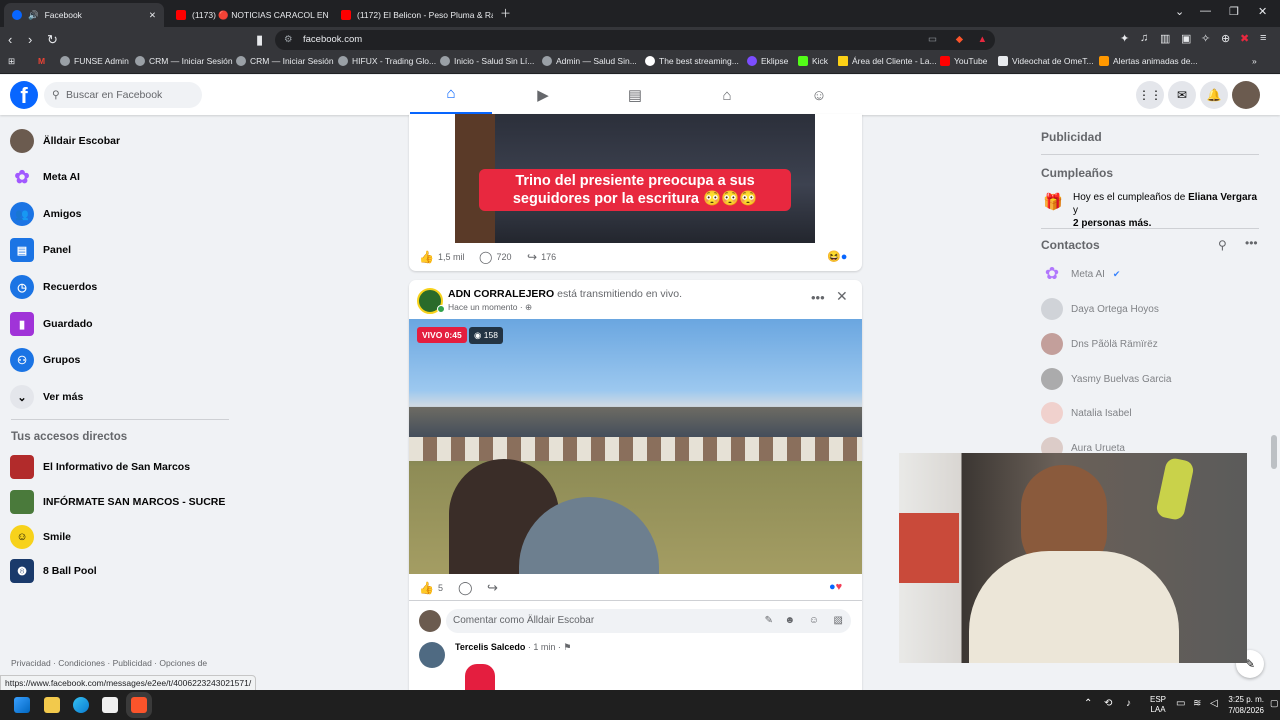 The width and height of the screenshot is (1280, 720). Describe the element at coordinates (1106, 379) in the screenshot. I see `contact-item: Yasmy Buelvas Garcia` at that location.